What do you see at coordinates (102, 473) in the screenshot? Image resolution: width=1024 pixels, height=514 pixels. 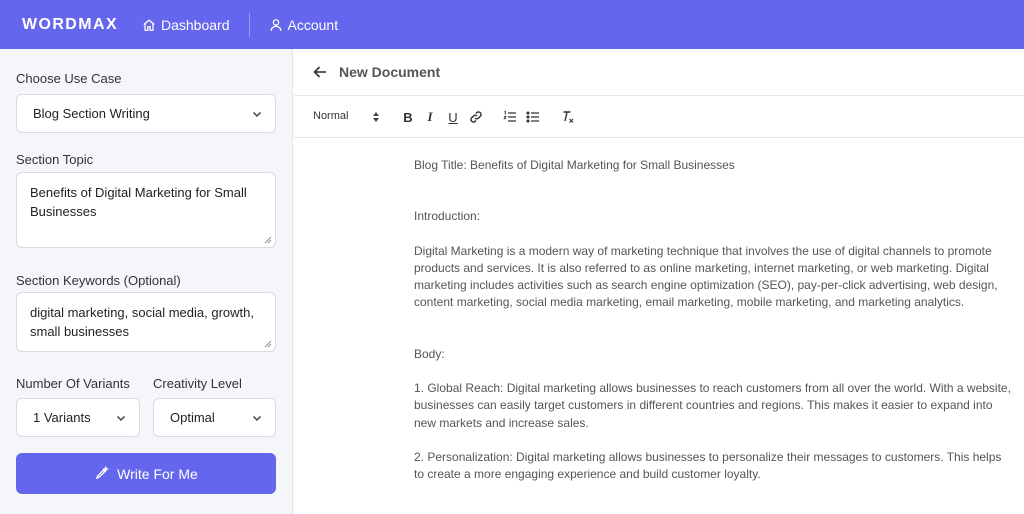 I see `magic-pen-icon` at bounding box center [102, 473].